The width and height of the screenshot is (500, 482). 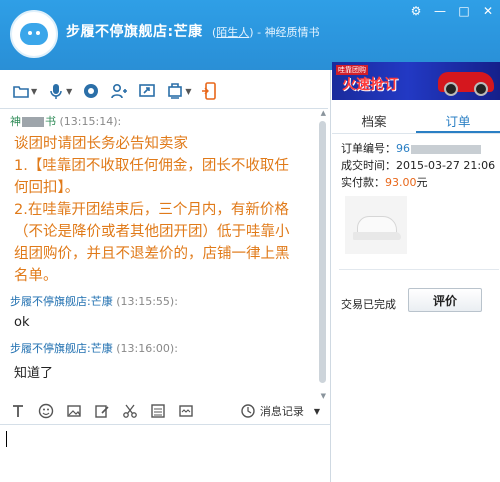 What do you see at coordinates (34, 373) in the screenshot?
I see `message-body: 知道了` at bounding box center [34, 373].